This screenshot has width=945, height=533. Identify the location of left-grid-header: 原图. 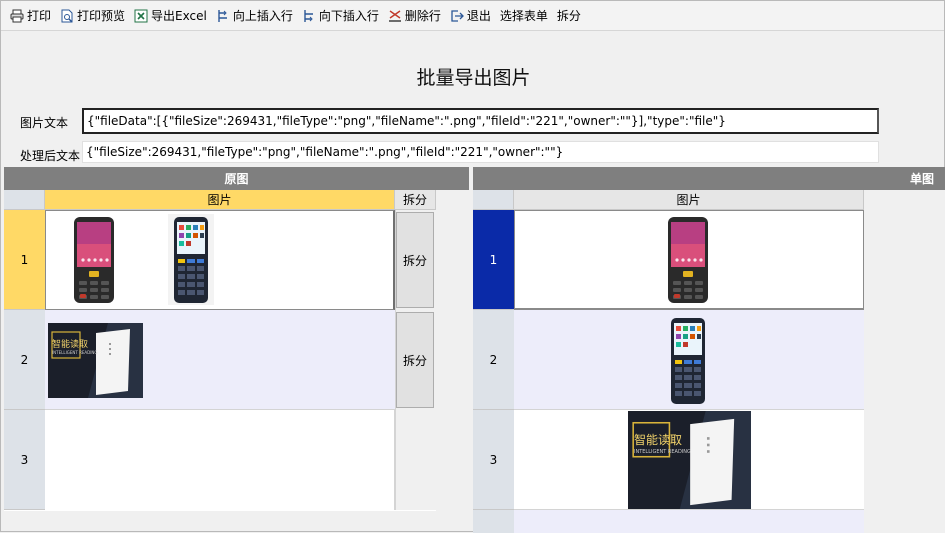
(236, 178).